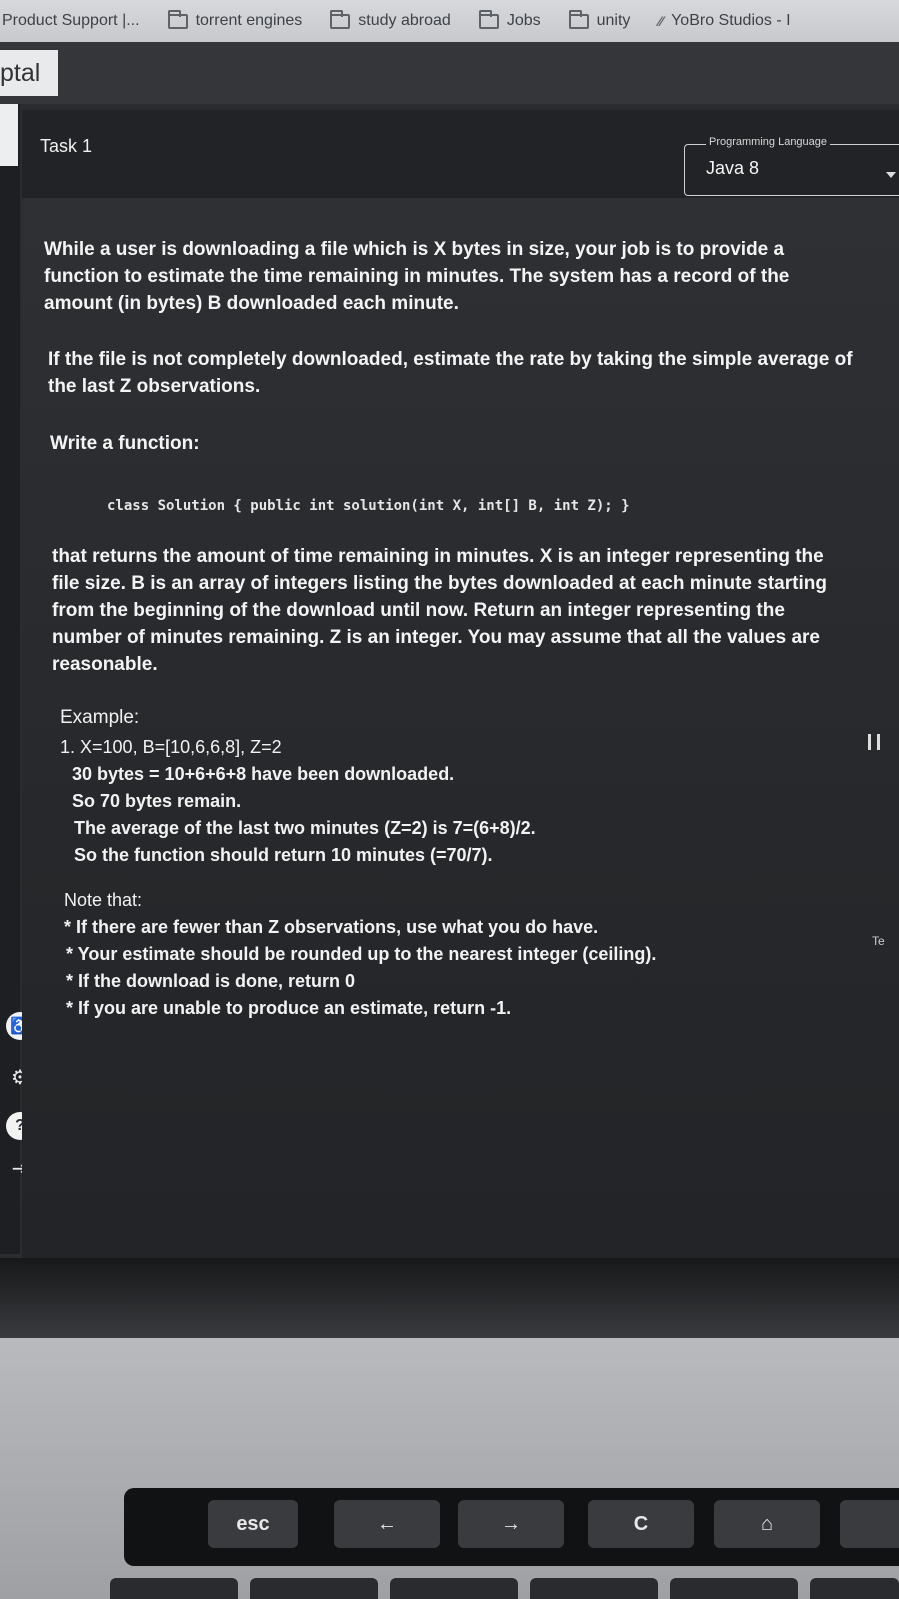 The image size is (899, 1599). What do you see at coordinates (253, 1524) in the screenshot?
I see `esc-key: esc` at bounding box center [253, 1524].